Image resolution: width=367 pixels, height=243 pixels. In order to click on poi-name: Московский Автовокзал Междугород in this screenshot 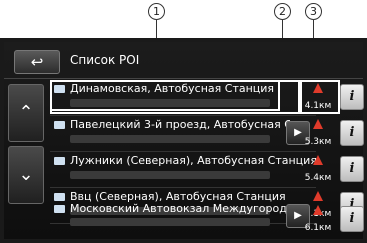, I will do `click(178, 208)`.